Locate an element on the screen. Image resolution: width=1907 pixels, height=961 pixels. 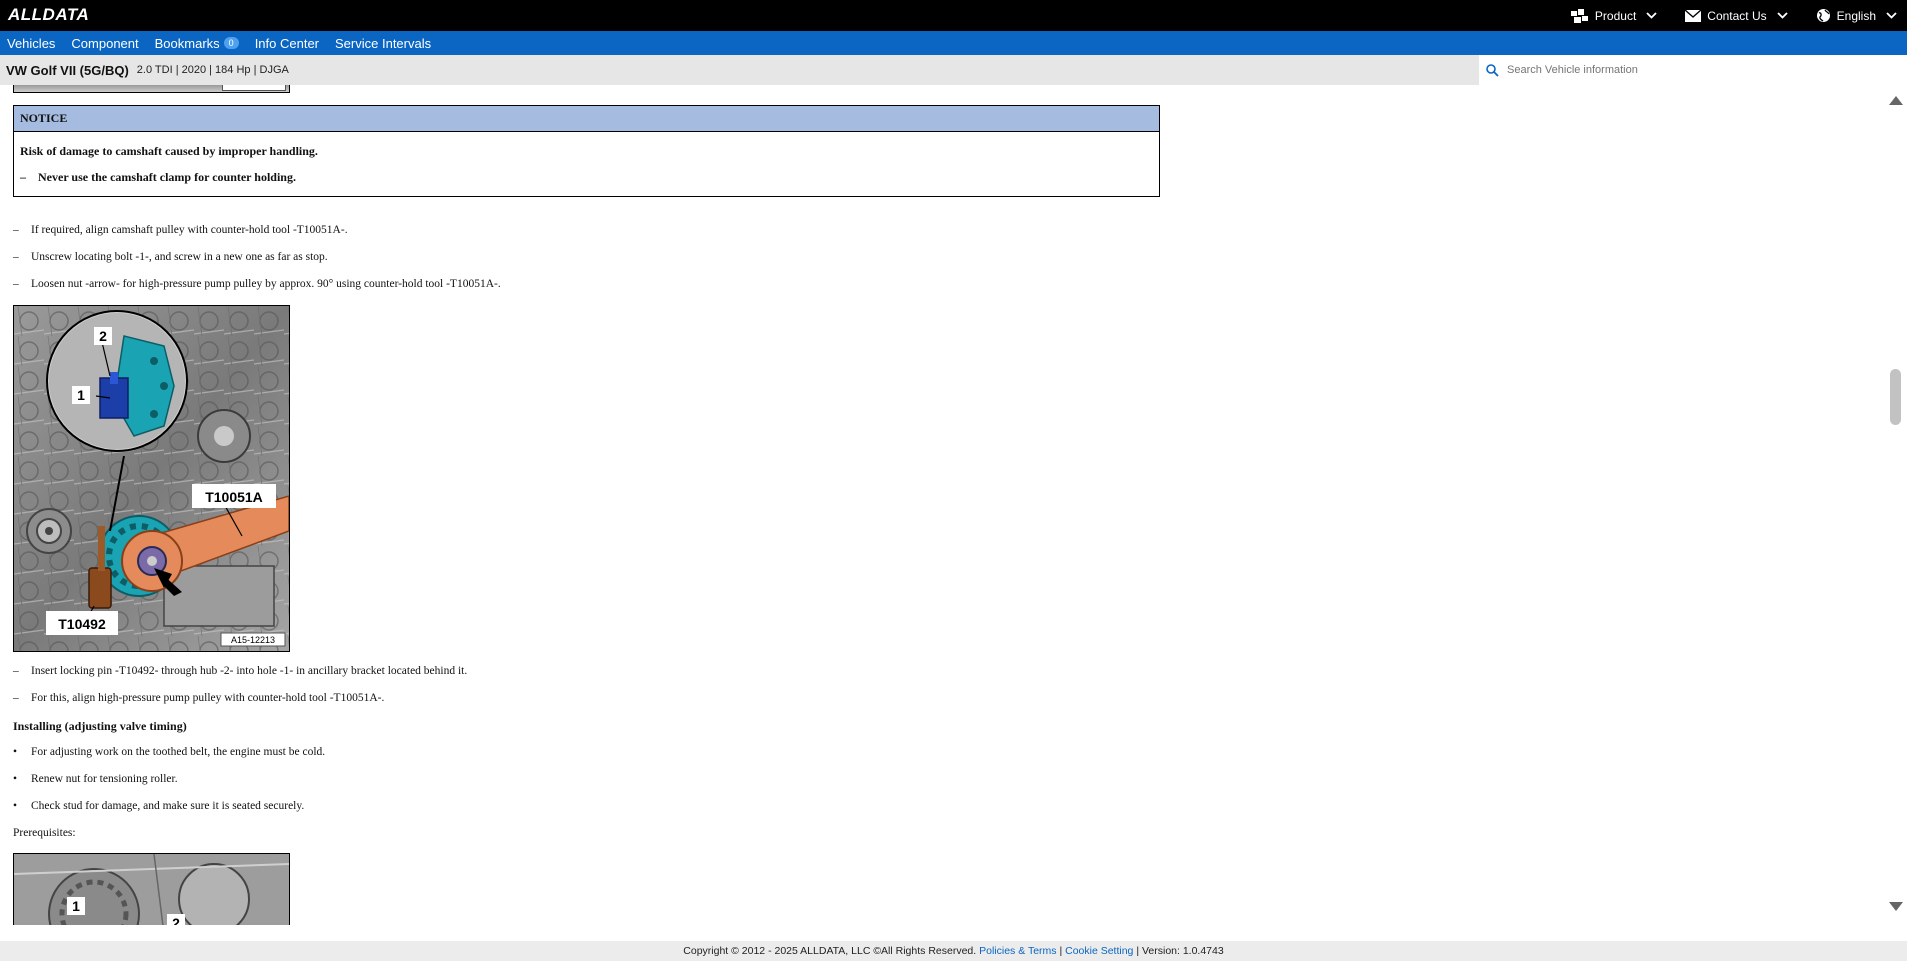
nav-bookmarks: Bookmarks 0 is located at coordinates (197, 43).